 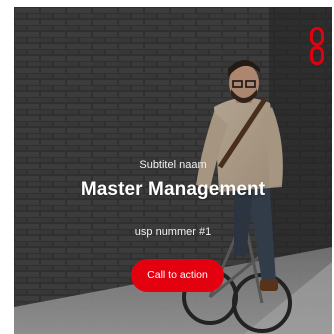 I want to click on hero-subtitle: Subtitel naam, so click(x=173, y=165).